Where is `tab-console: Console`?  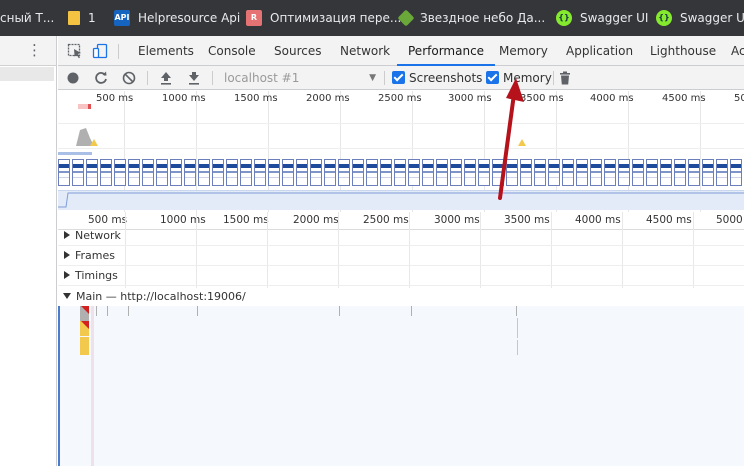 tab-console: Console is located at coordinates (232, 51).